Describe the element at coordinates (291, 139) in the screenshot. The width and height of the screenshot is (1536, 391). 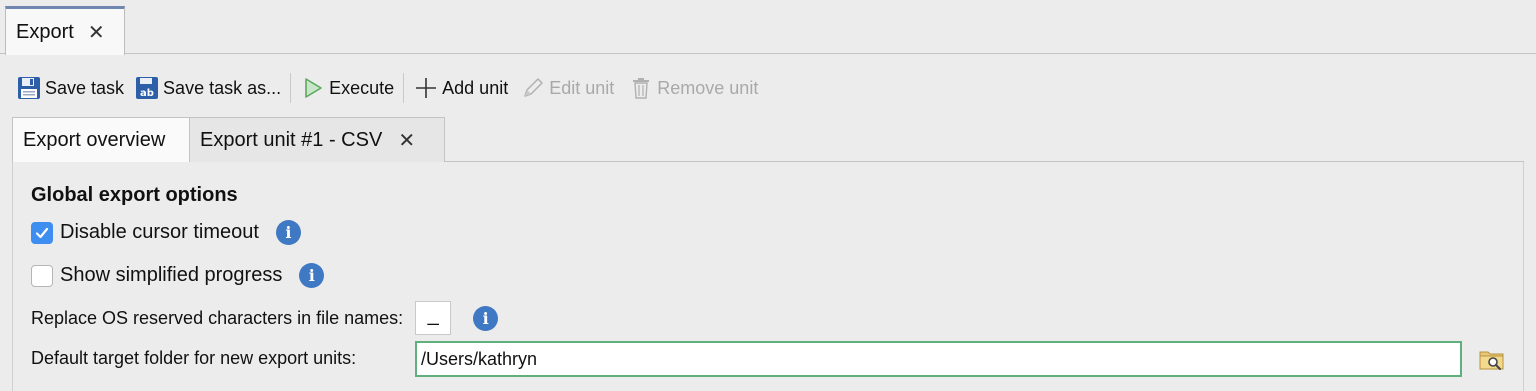
I see `tab-export-unit-label: Export unit #1 - CSV` at that location.